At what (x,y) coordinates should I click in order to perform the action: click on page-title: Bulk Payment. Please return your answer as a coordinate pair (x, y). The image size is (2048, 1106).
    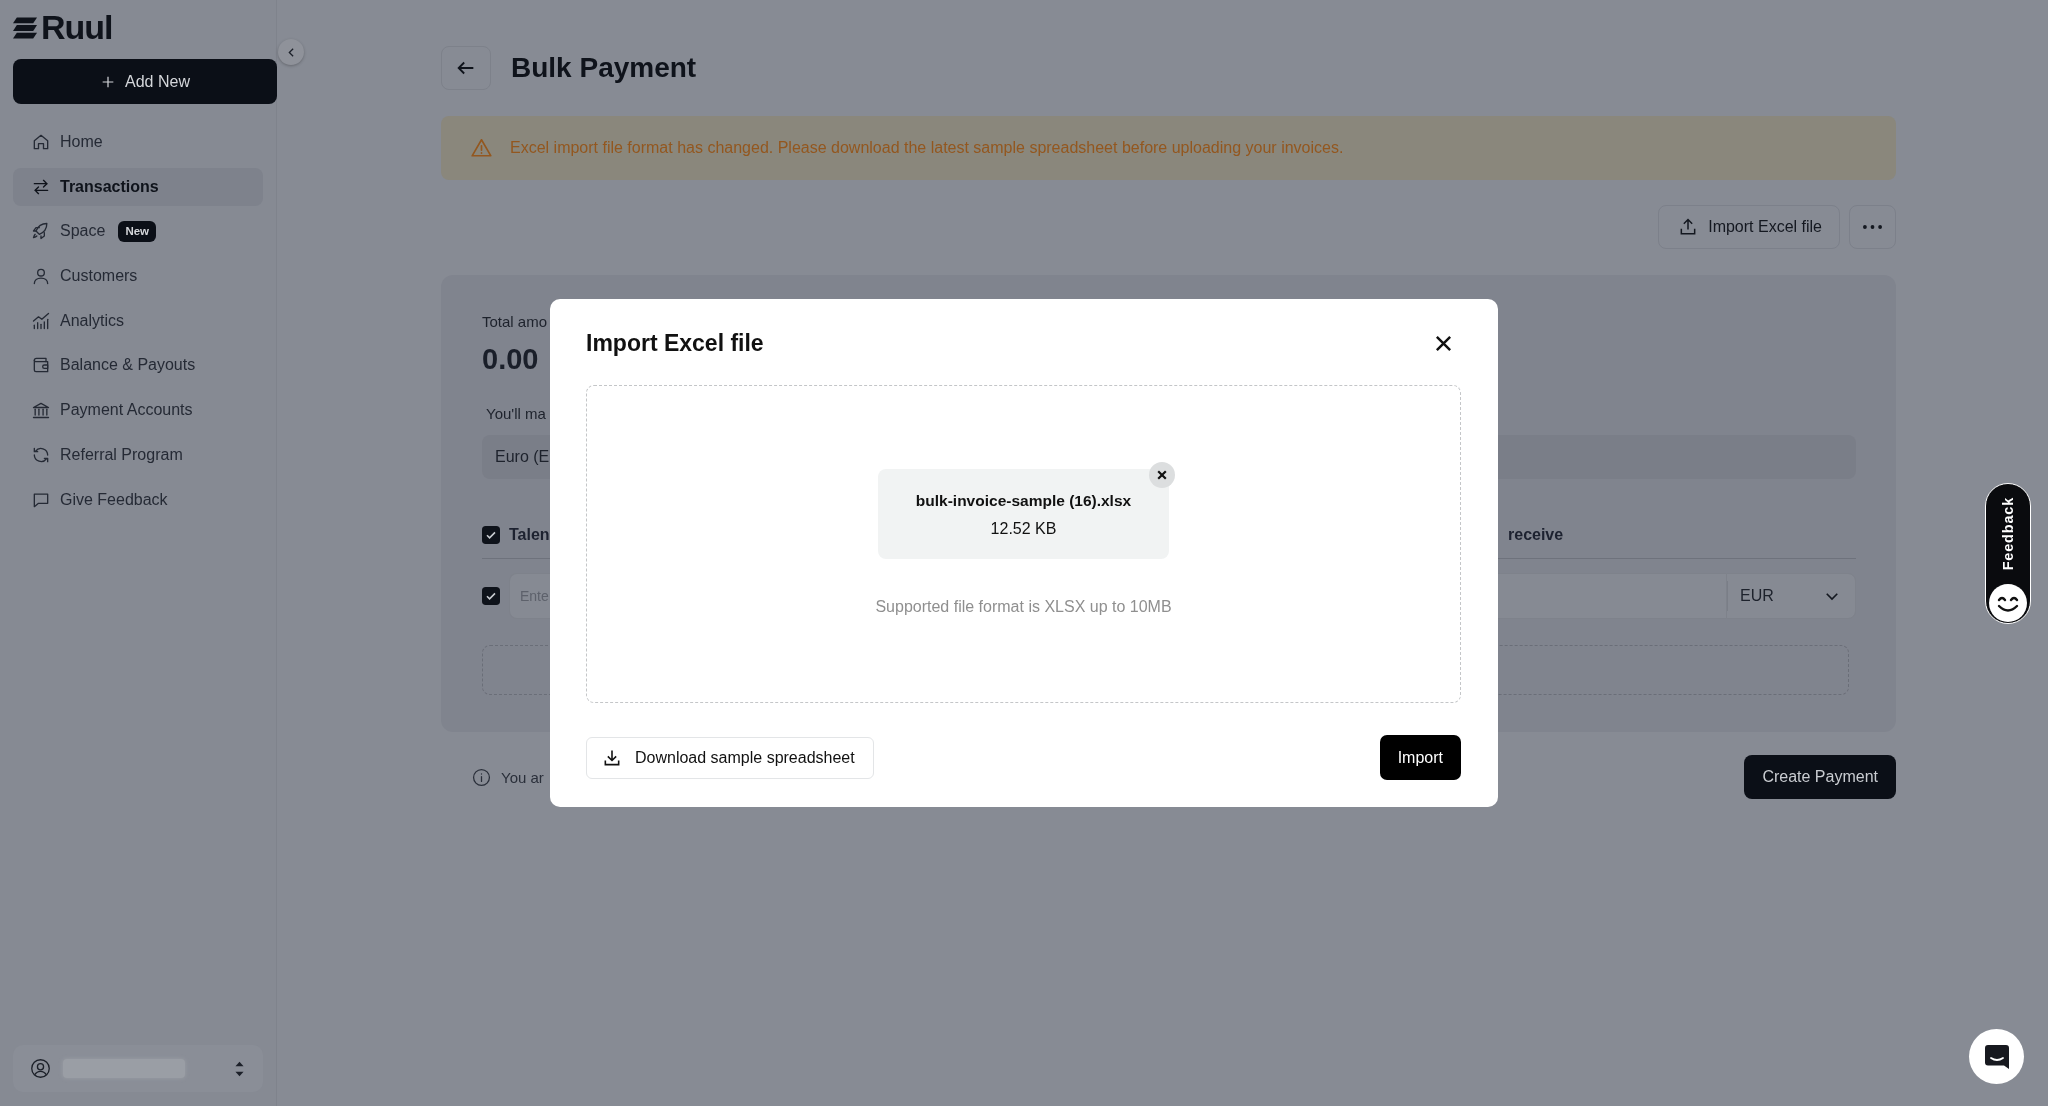
    Looking at the image, I should click on (604, 68).